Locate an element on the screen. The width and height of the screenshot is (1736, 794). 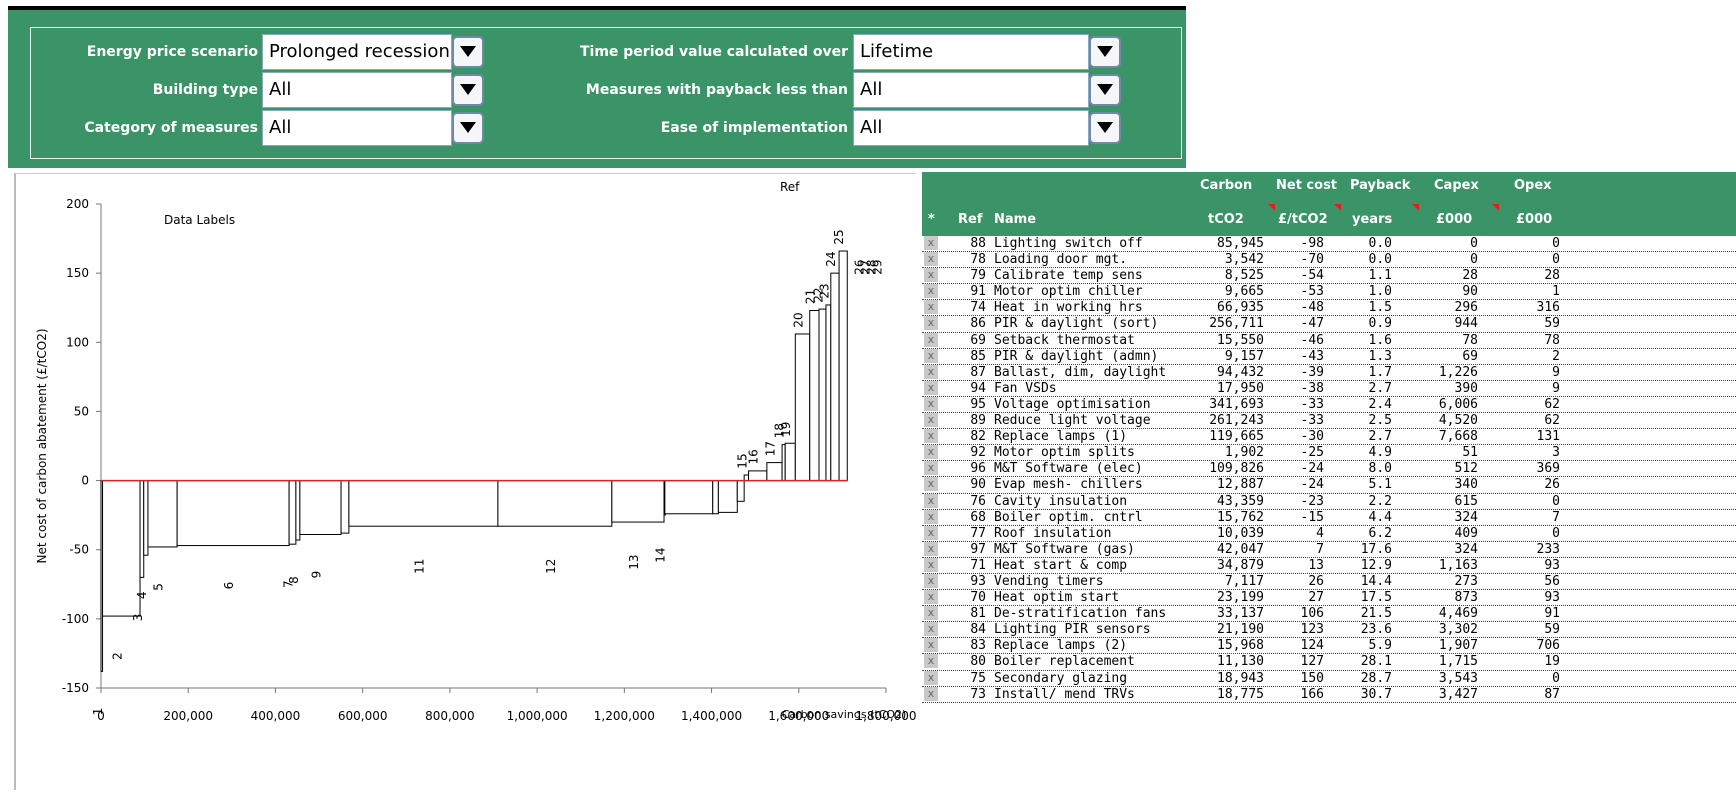
time-period-select: Lifetime is located at coordinates (971, 52).